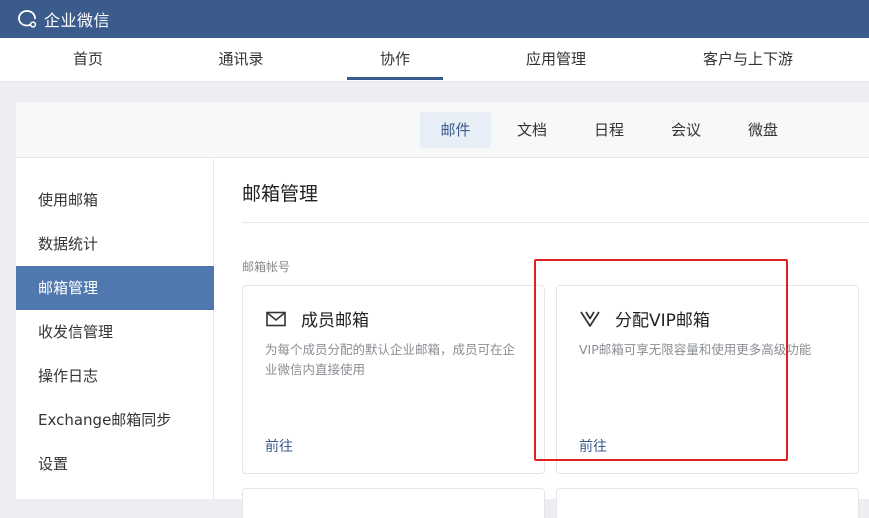 The width and height of the screenshot is (869, 518). I want to click on mail-icon, so click(276, 318).